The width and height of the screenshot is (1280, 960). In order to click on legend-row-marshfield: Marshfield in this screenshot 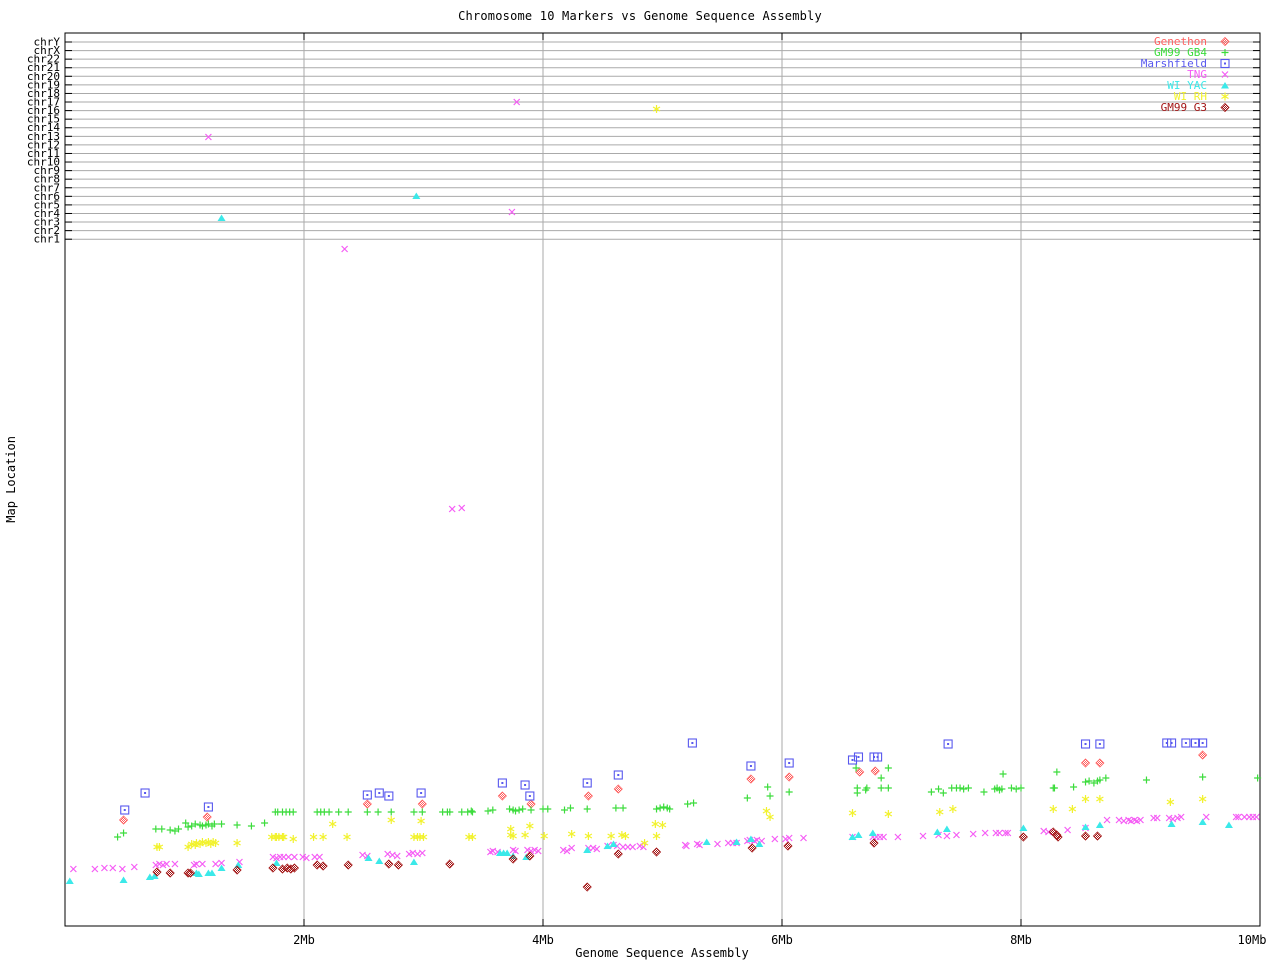, I will do `click(1186, 63)`.